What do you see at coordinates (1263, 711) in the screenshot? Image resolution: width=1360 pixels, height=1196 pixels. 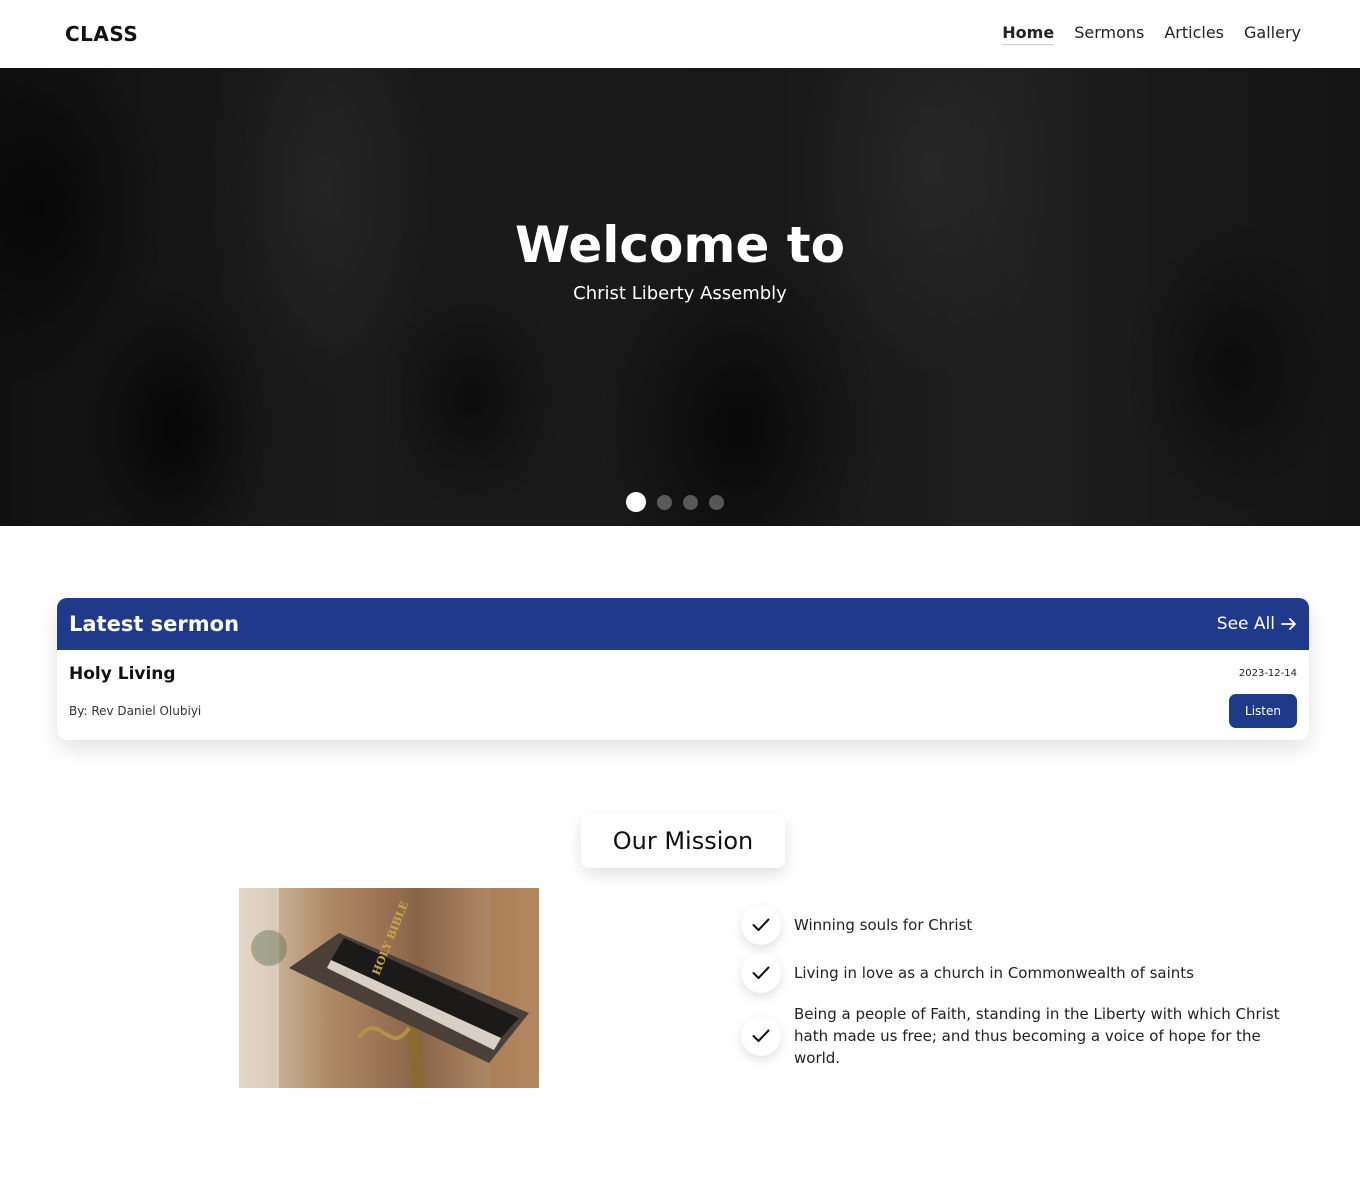 I see `listen-button: Listen` at bounding box center [1263, 711].